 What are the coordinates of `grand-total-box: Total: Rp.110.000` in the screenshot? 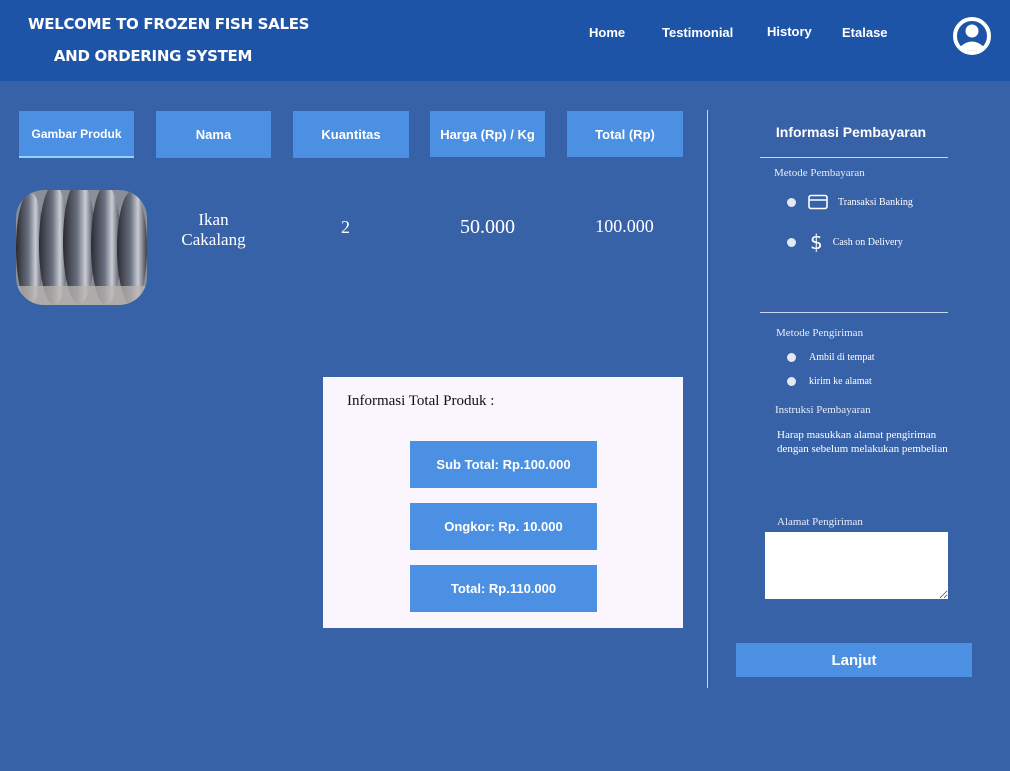 It's located at (503, 588).